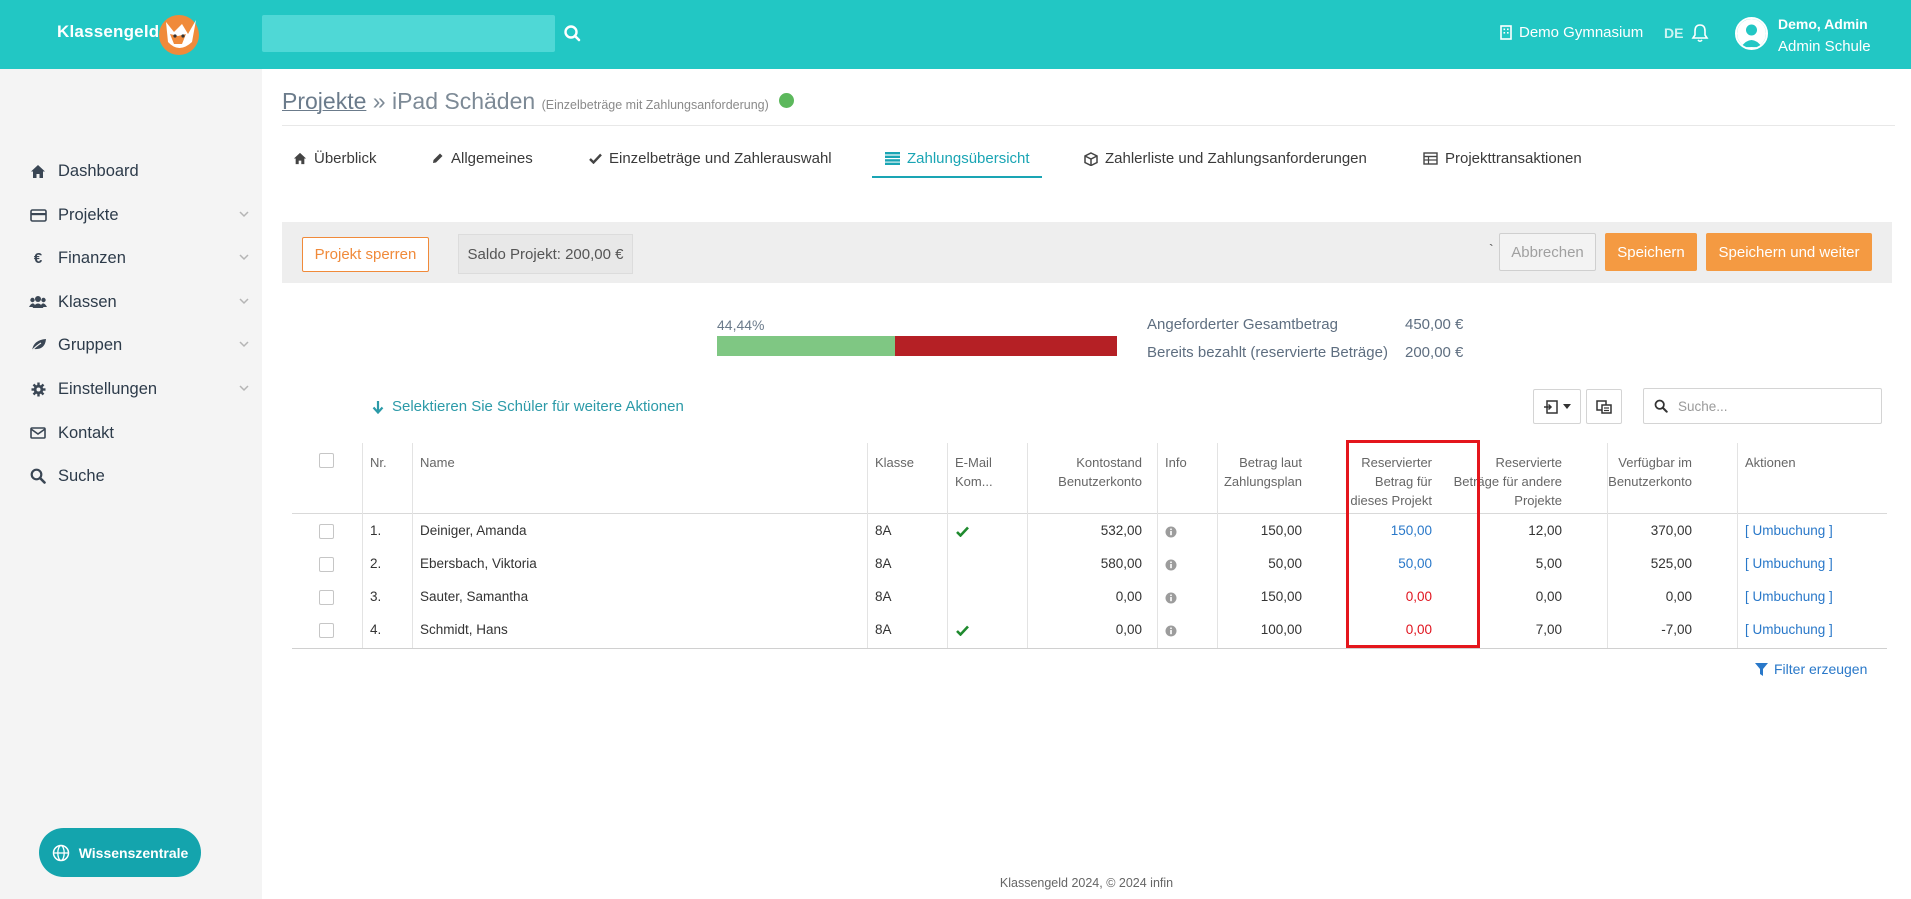 The width and height of the screenshot is (1911, 899). What do you see at coordinates (1751, 33) in the screenshot?
I see `avatar` at bounding box center [1751, 33].